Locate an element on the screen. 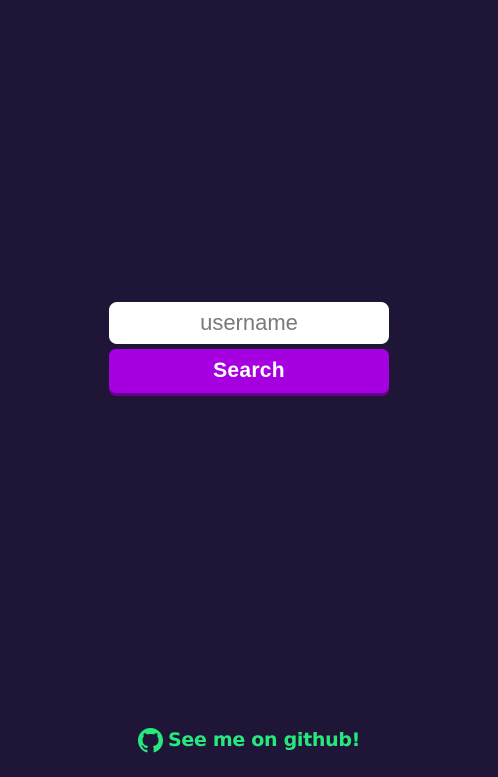  username-input is located at coordinates (249, 323).